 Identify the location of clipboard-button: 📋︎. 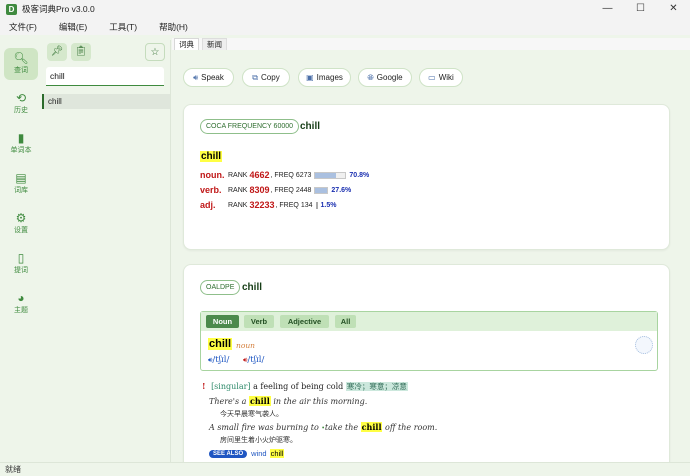
(81, 52).